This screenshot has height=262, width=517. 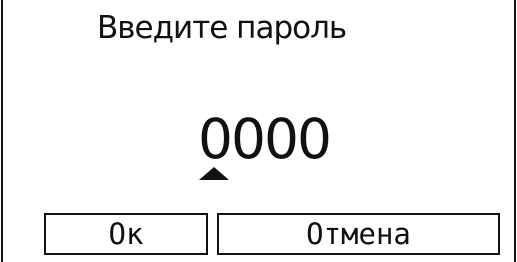 I want to click on ok-button: Ок, so click(x=126, y=234).